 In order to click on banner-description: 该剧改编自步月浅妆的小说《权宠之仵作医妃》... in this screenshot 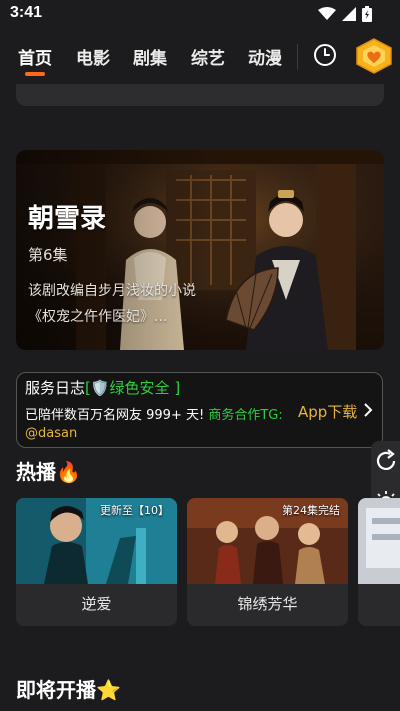, I will do `click(112, 304)`.